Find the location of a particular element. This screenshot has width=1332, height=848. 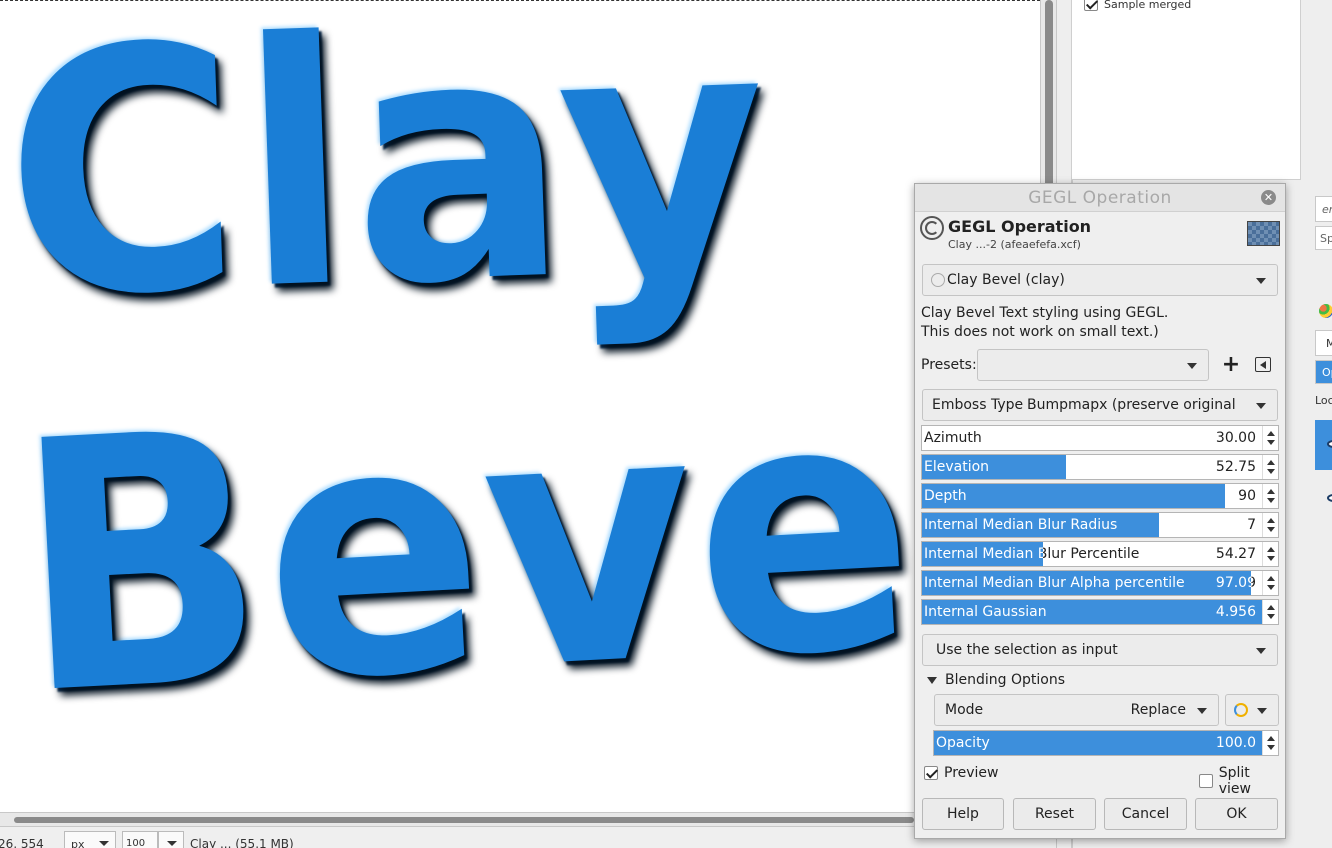

help-button: Help is located at coordinates (963, 814).